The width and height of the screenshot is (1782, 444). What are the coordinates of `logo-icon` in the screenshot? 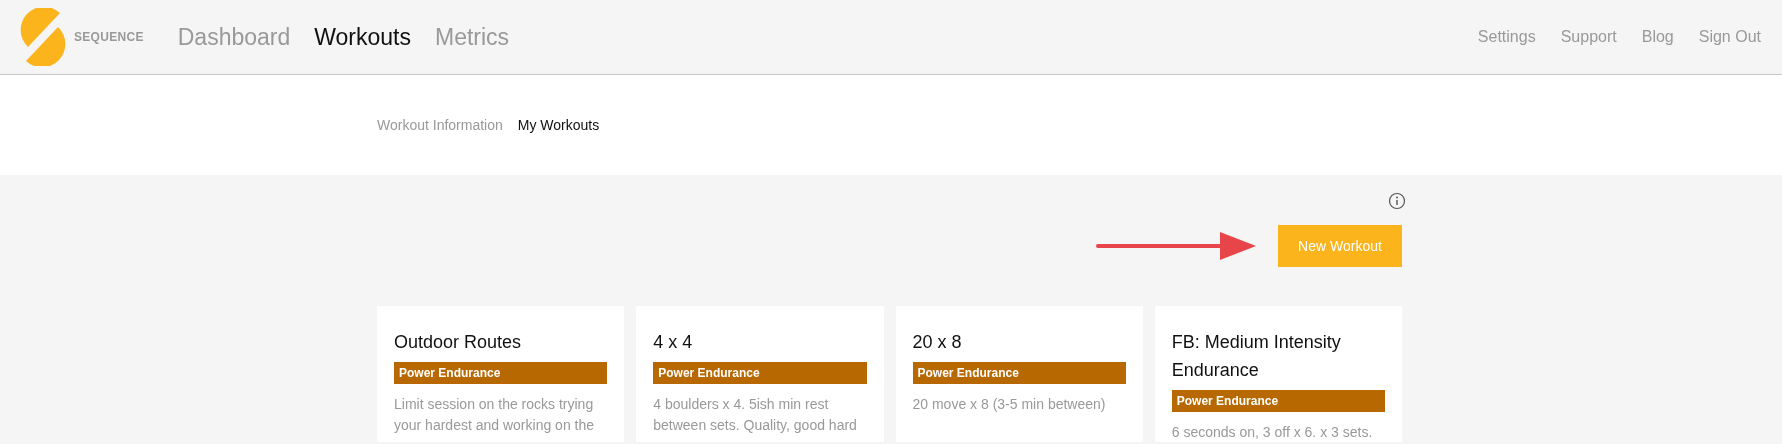 It's located at (43, 37).